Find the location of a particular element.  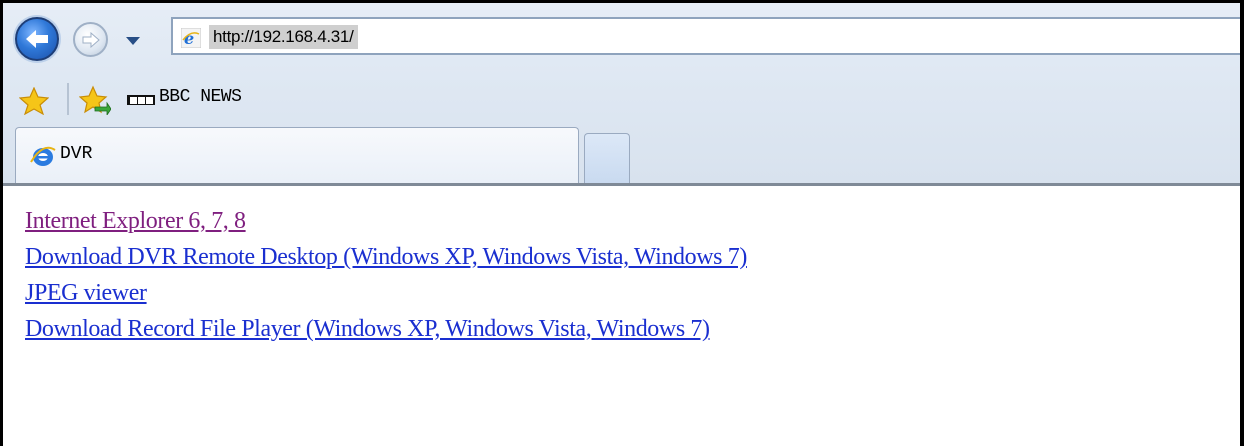

favorite-link-bbc-news: BBC NEWS is located at coordinates (200, 97).